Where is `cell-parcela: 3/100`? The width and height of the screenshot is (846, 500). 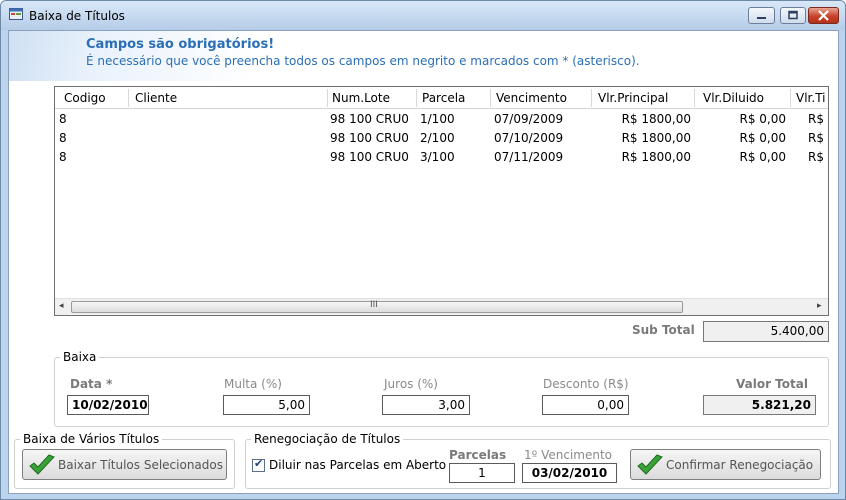
cell-parcela: 3/100 is located at coordinates (437, 157).